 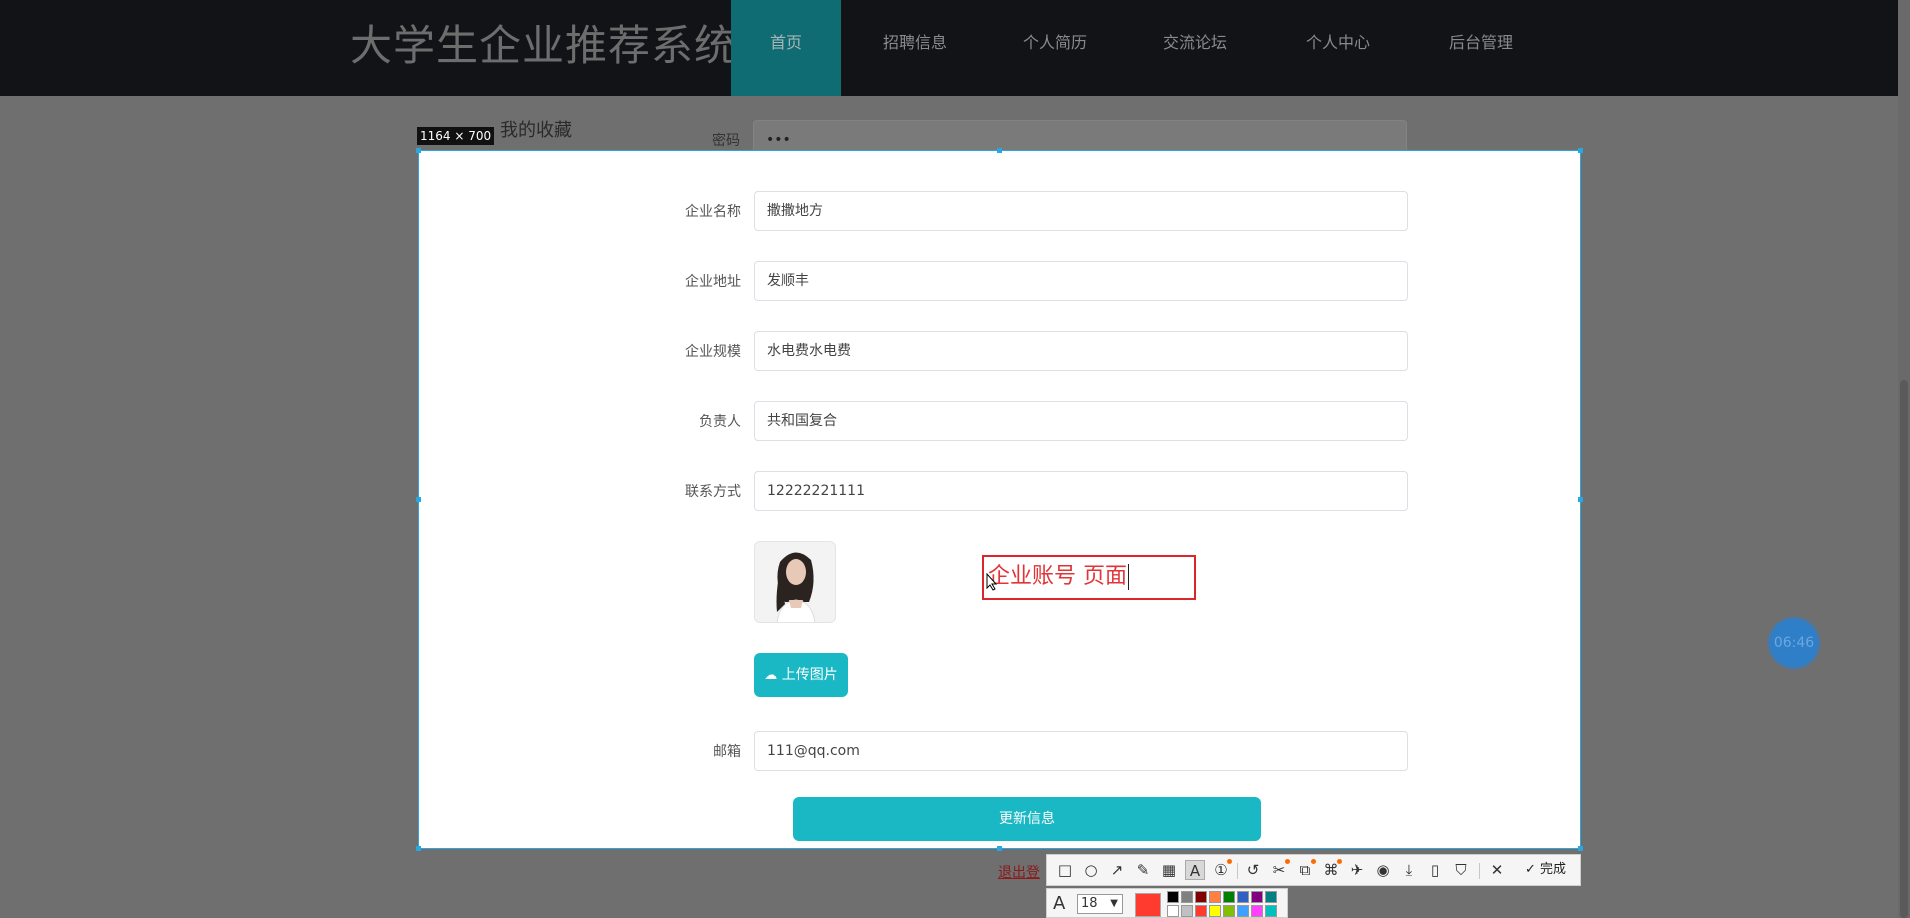 I want to click on nav-admin: 后台管理, so click(x=1481, y=48).